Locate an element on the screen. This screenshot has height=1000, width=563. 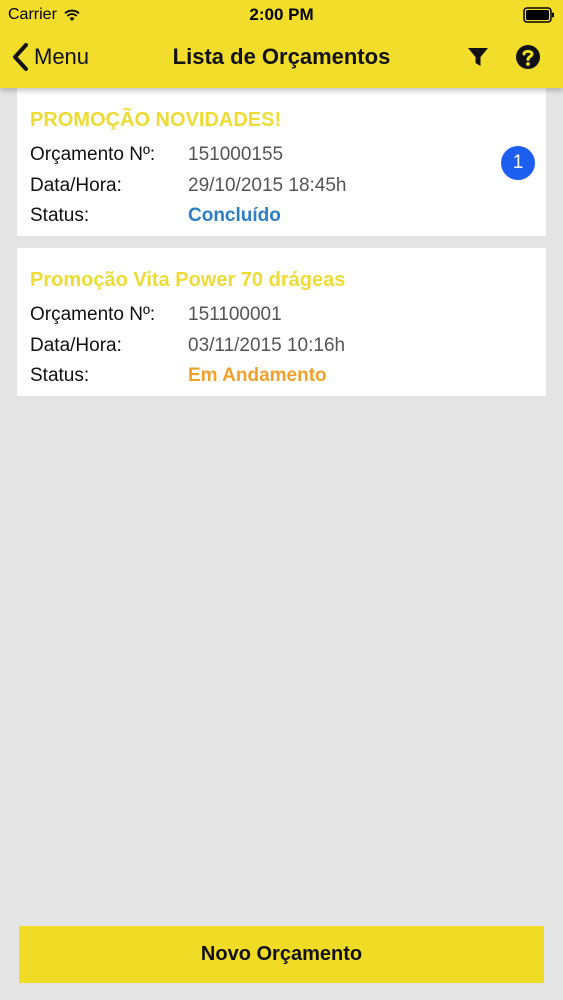
filter-icon is located at coordinates (478, 57).